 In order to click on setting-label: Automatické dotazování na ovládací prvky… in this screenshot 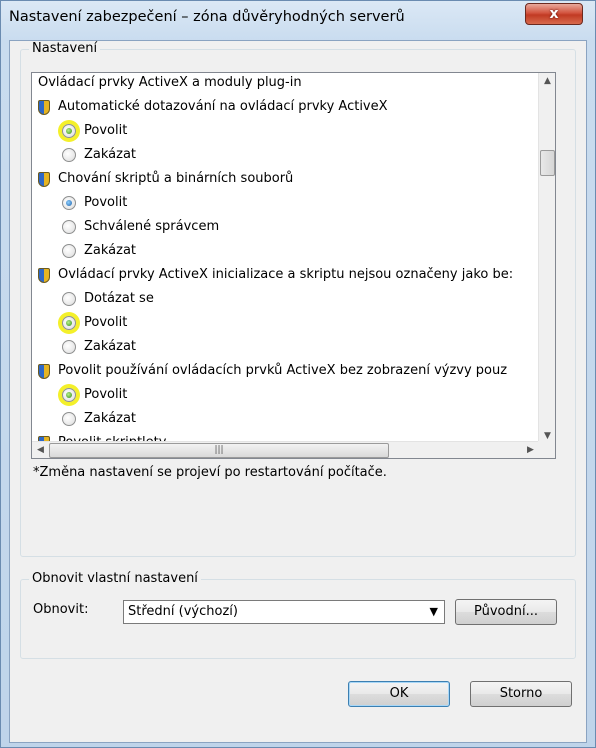, I will do `click(223, 106)`.